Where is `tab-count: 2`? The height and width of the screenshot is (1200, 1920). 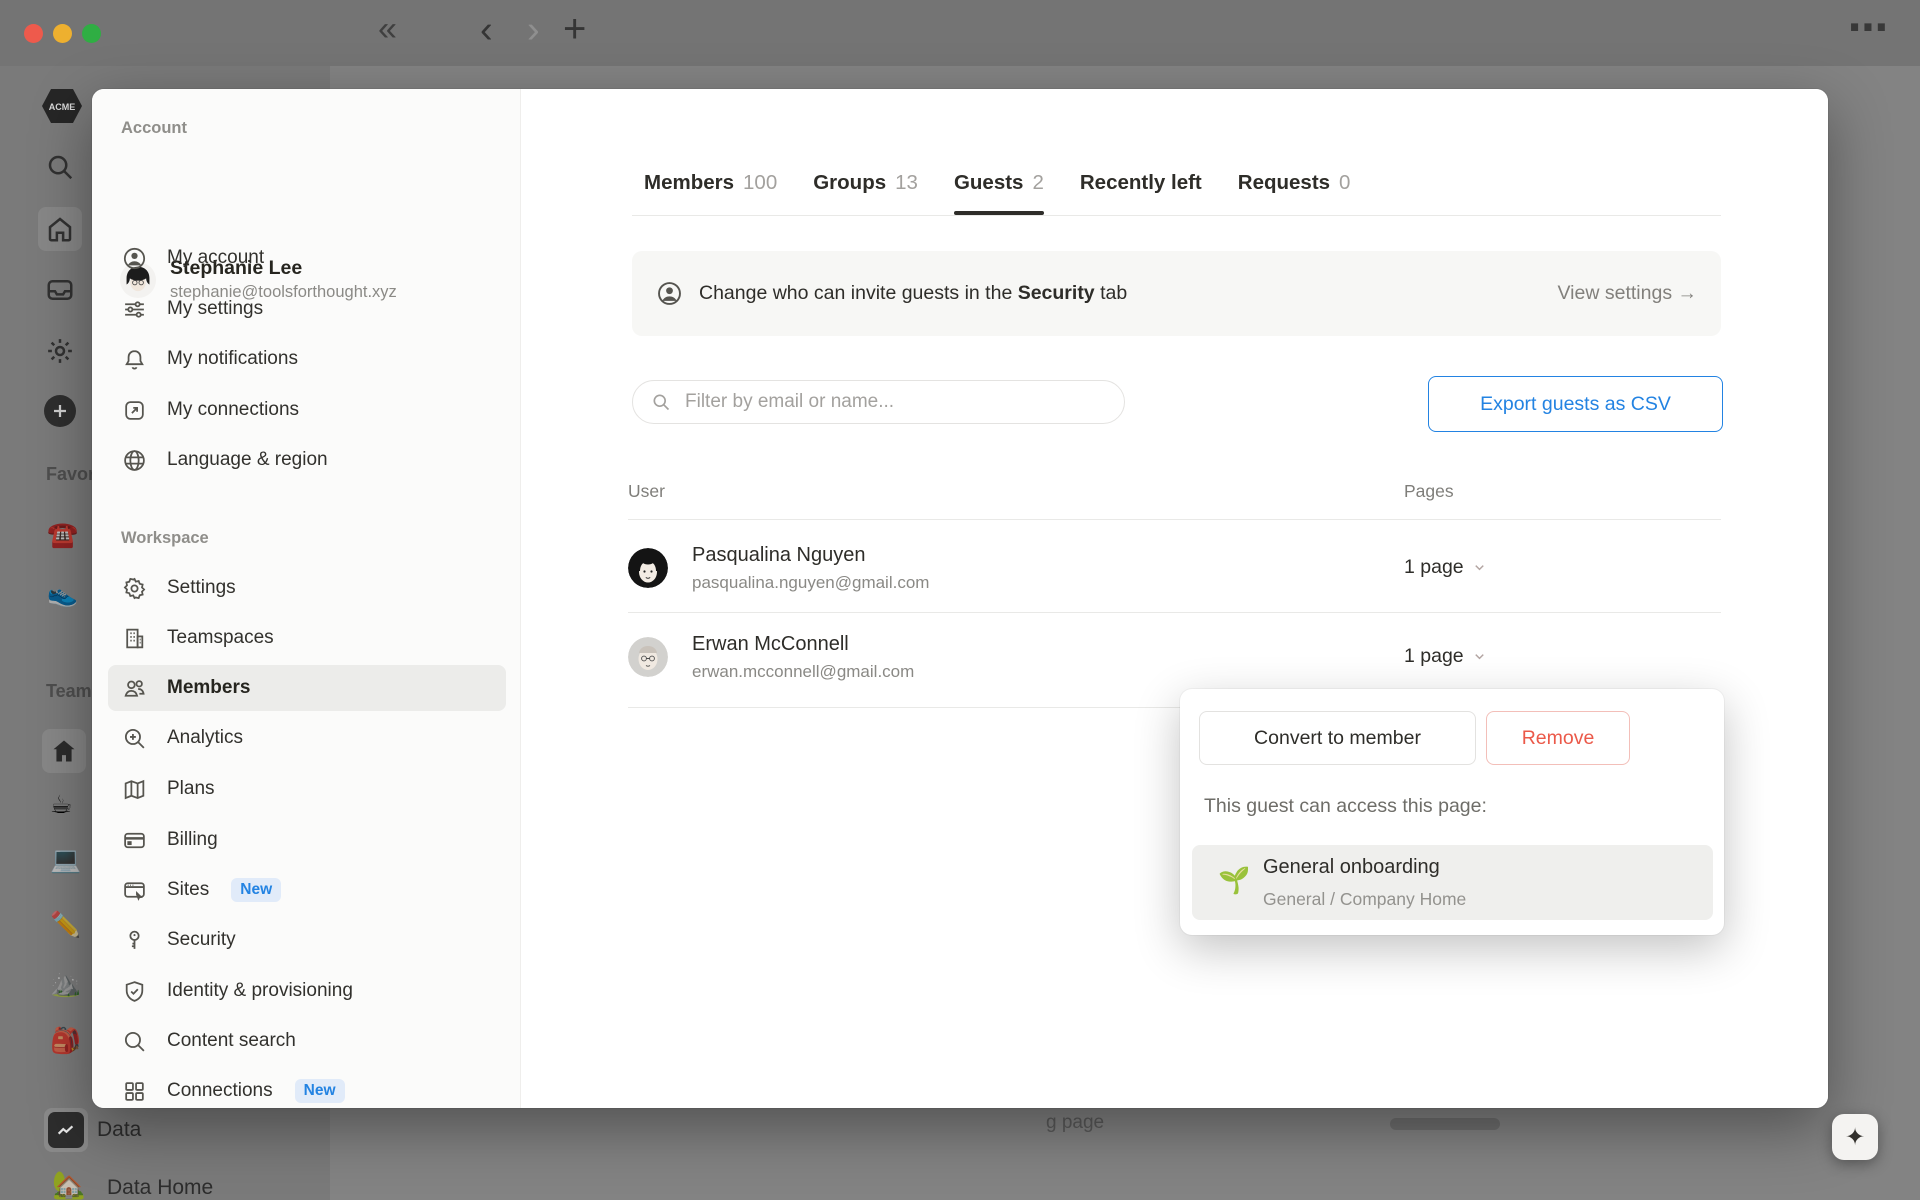
tab-count: 2 is located at coordinates (1038, 182).